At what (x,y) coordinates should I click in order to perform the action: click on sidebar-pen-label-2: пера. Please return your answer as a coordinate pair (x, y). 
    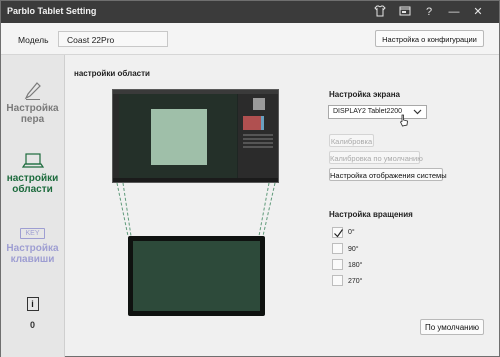
    Looking at the image, I should click on (32, 119).